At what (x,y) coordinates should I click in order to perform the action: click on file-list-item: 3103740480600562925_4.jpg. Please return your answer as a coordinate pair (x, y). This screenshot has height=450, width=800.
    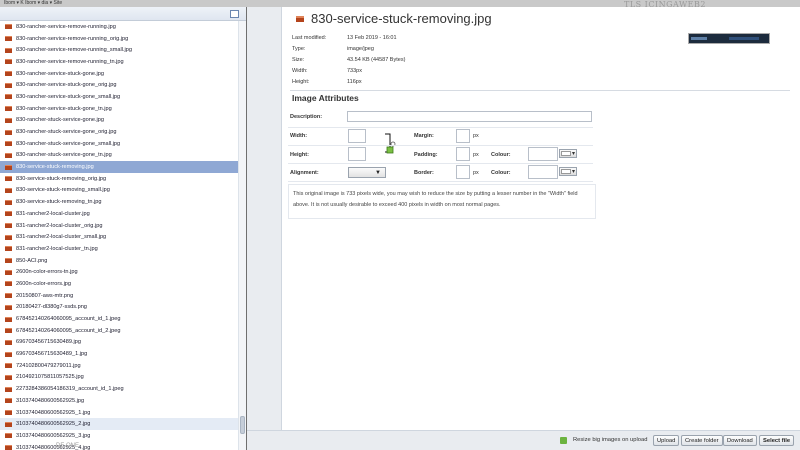
    Looking at the image, I should click on (119, 446).